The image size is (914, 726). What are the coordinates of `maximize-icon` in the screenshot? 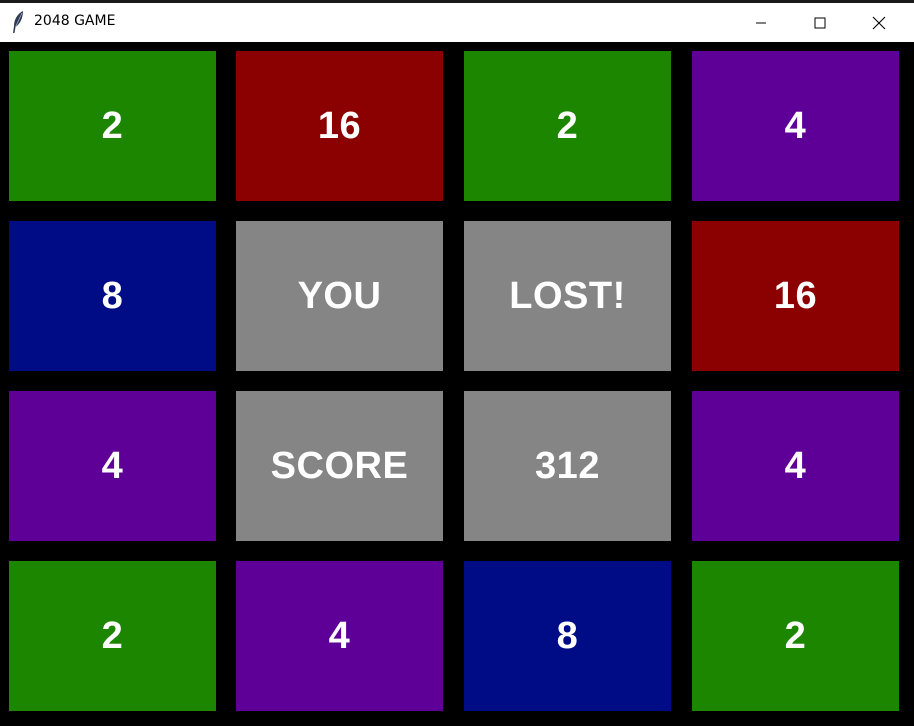 It's located at (820, 22).